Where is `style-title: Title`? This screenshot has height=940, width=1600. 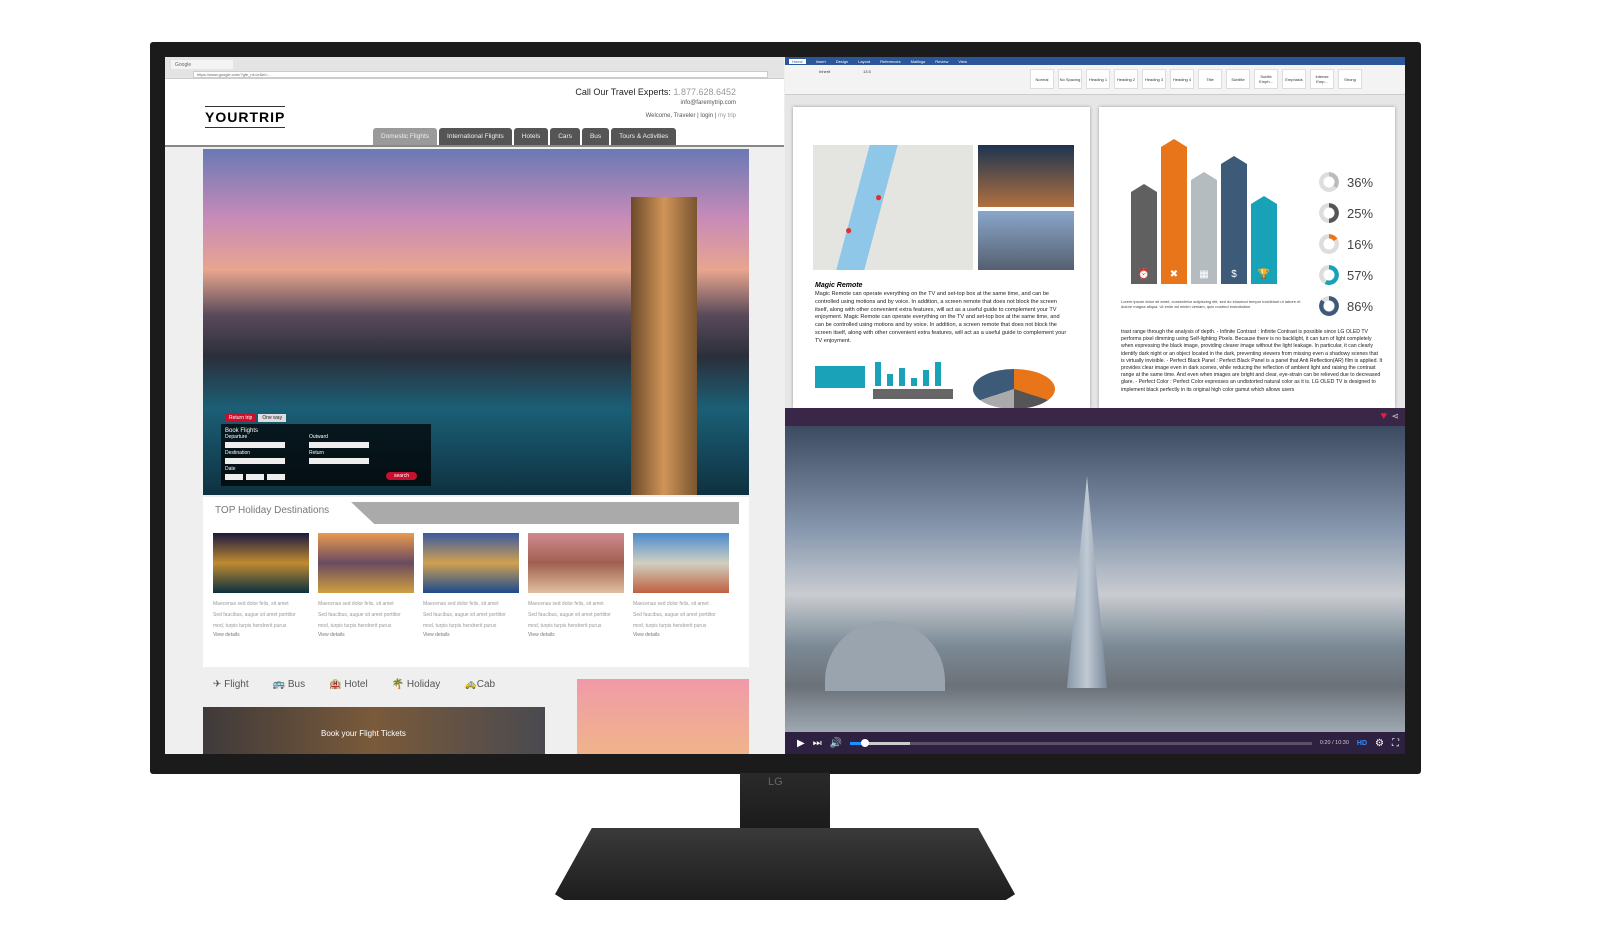 style-title: Title is located at coordinates (1210, 79).